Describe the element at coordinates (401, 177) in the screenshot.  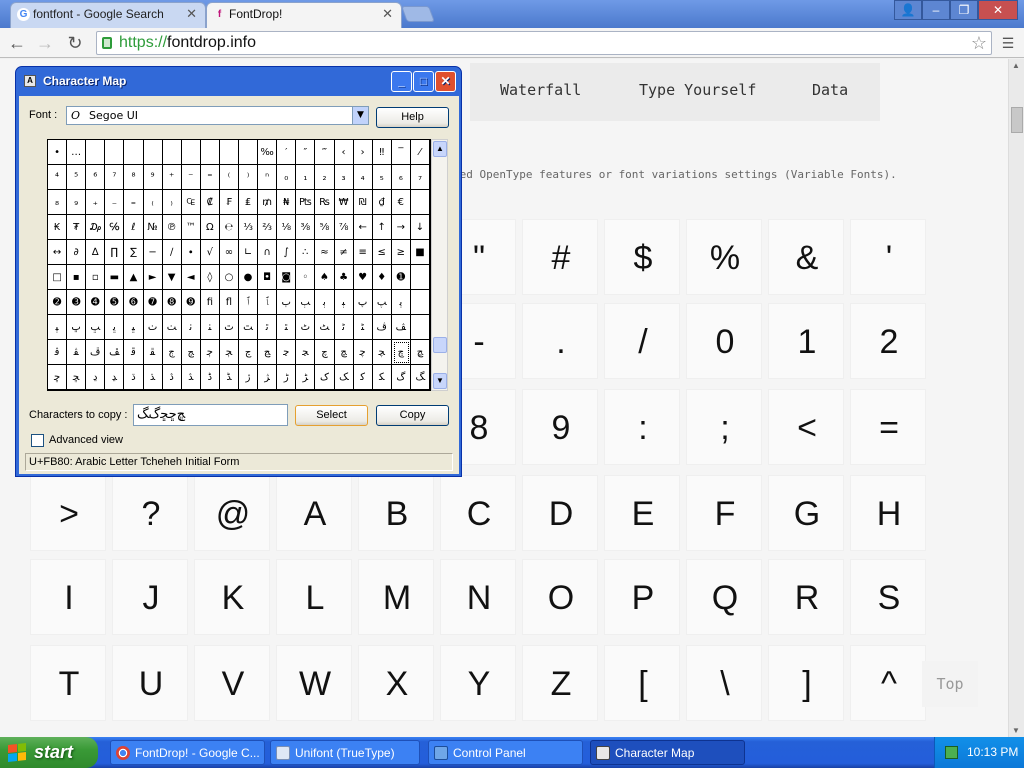
I see `char-cell: ₆` at that location.